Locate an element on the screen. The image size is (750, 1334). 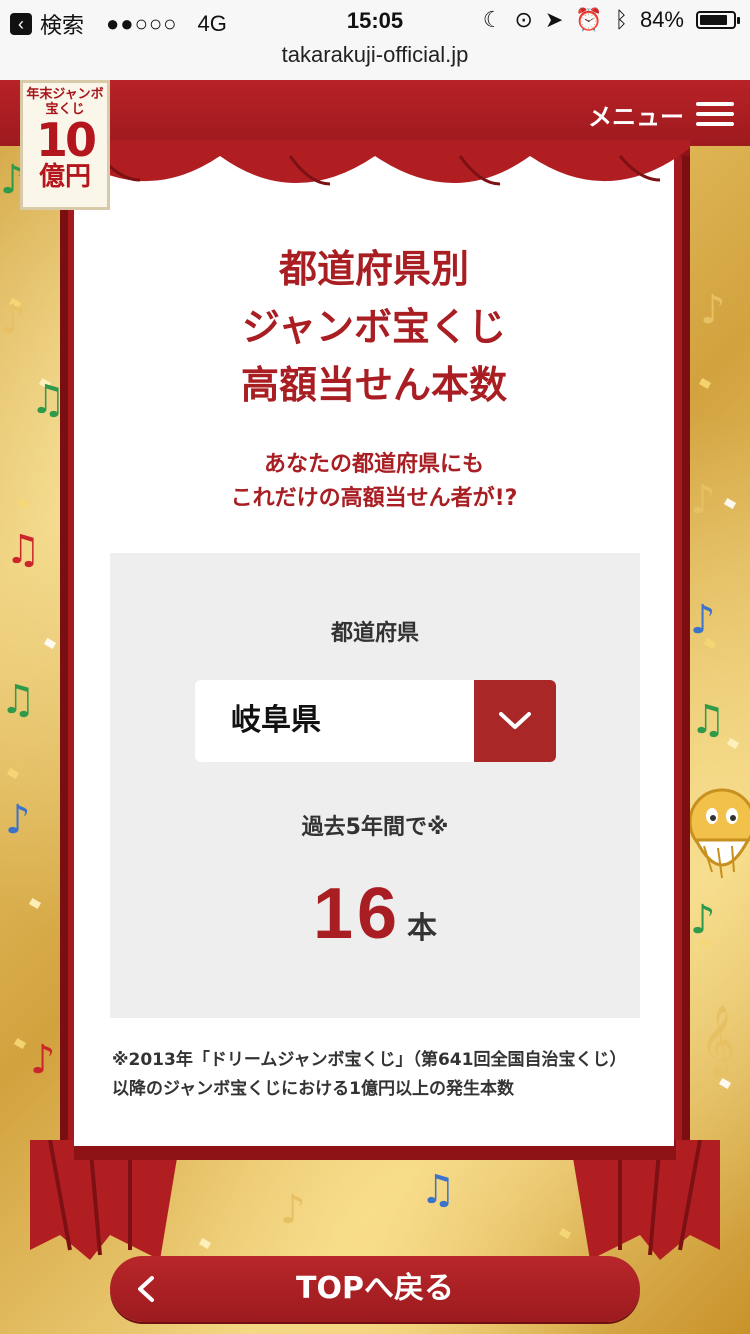
subtitle-line: これだけの高額当せん者が!? is located at coordinates (374, 498).